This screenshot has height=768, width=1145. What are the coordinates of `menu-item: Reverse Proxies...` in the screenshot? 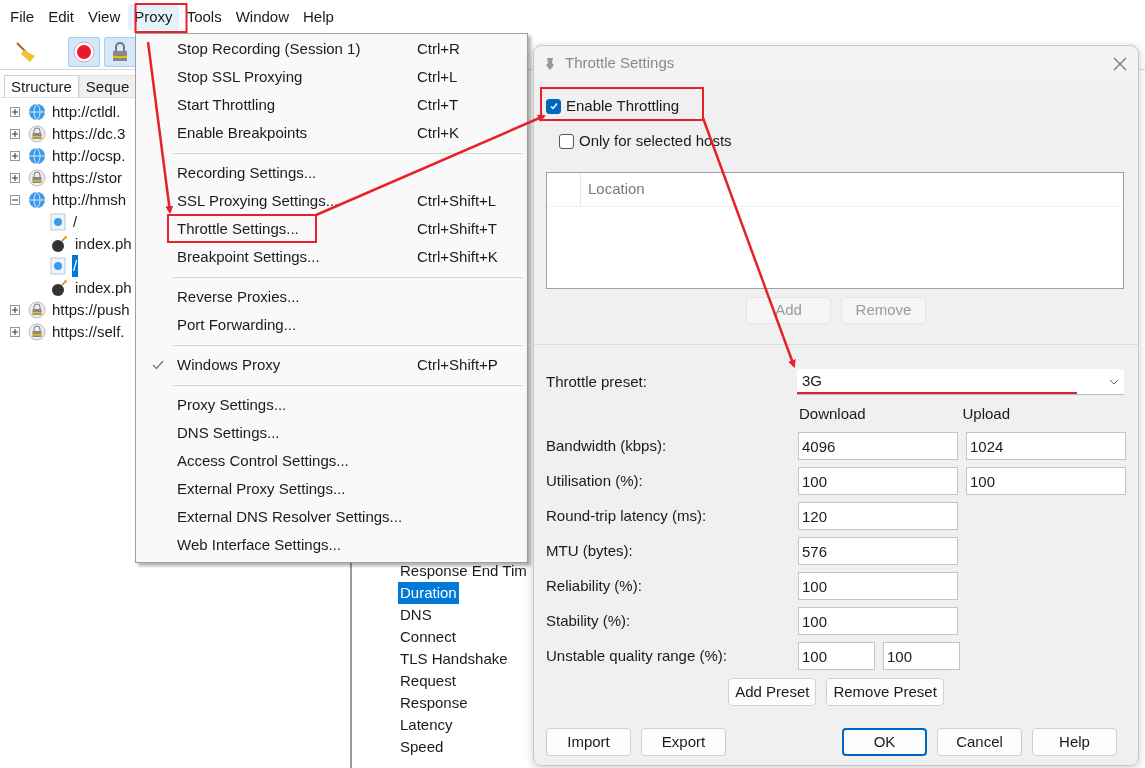 It's located at (331, 297).